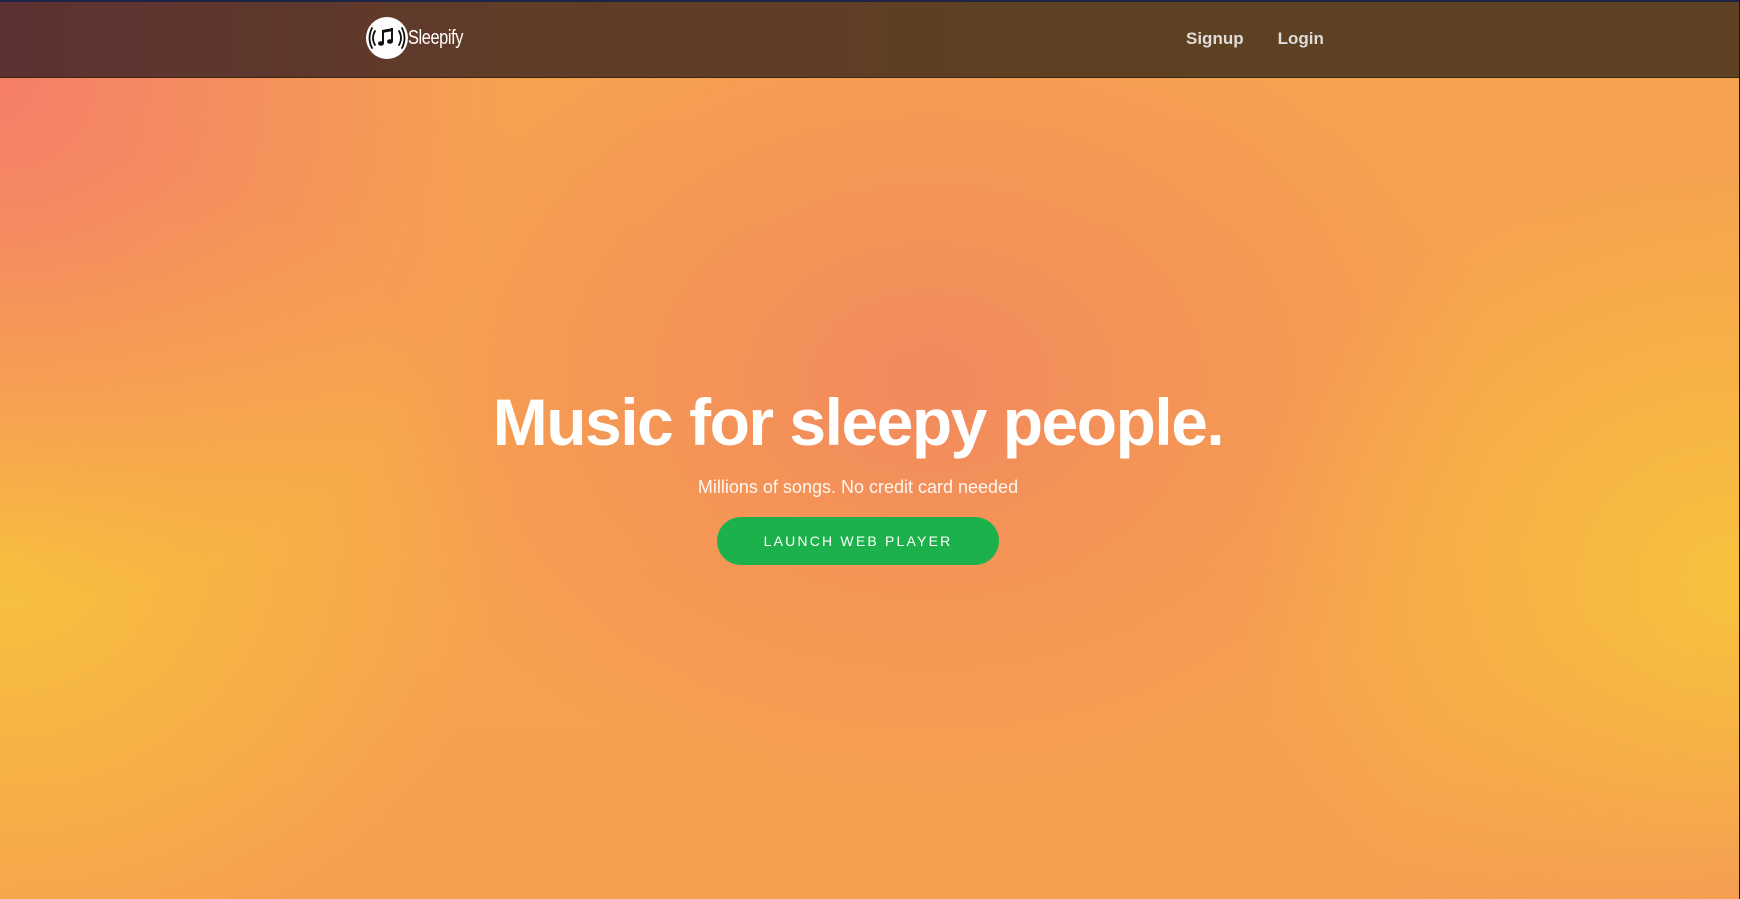 This screenshot has height=899, width=1740. What do you see at coordinates (858, 422) in the screenshot?
I see `hero-headline: Music for sleepy people.` at bounding box center [858, 422].